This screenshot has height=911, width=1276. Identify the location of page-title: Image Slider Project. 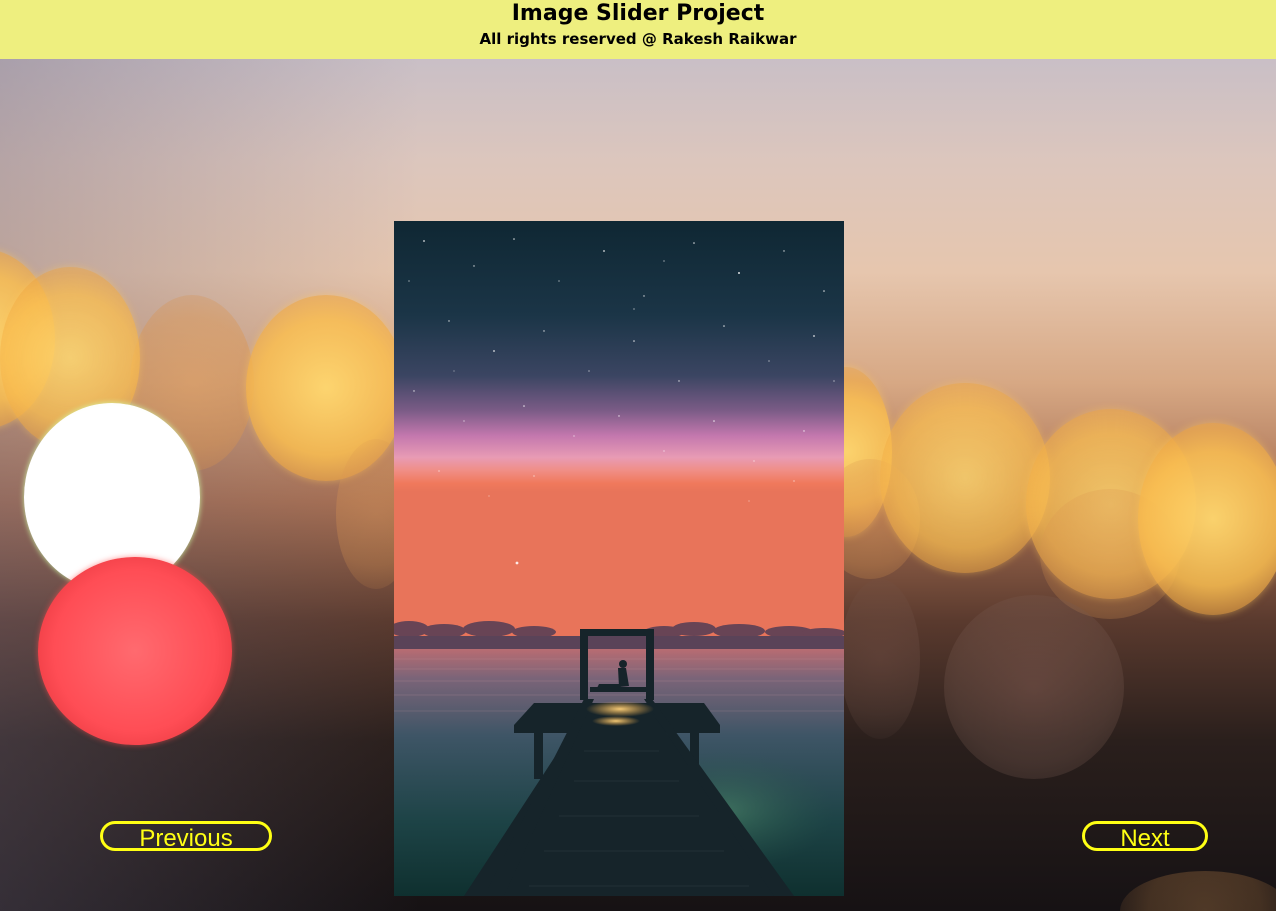
(638, 13).